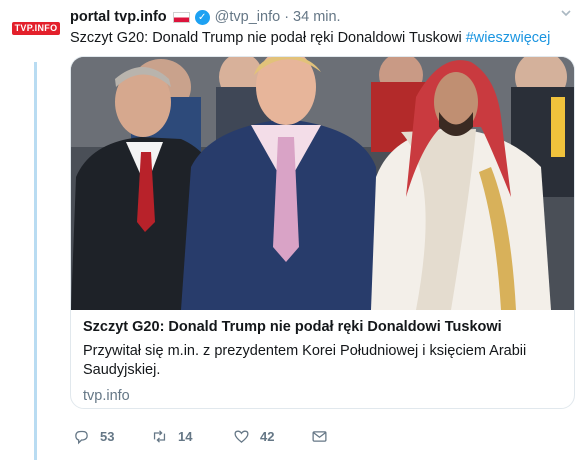 The height and width of the screenshot is (460, 580). What do you see at coordinates (208, 438) in the screenshot?
I see `tweet-actions: 53 14 42` at bounding box center [208, 438].